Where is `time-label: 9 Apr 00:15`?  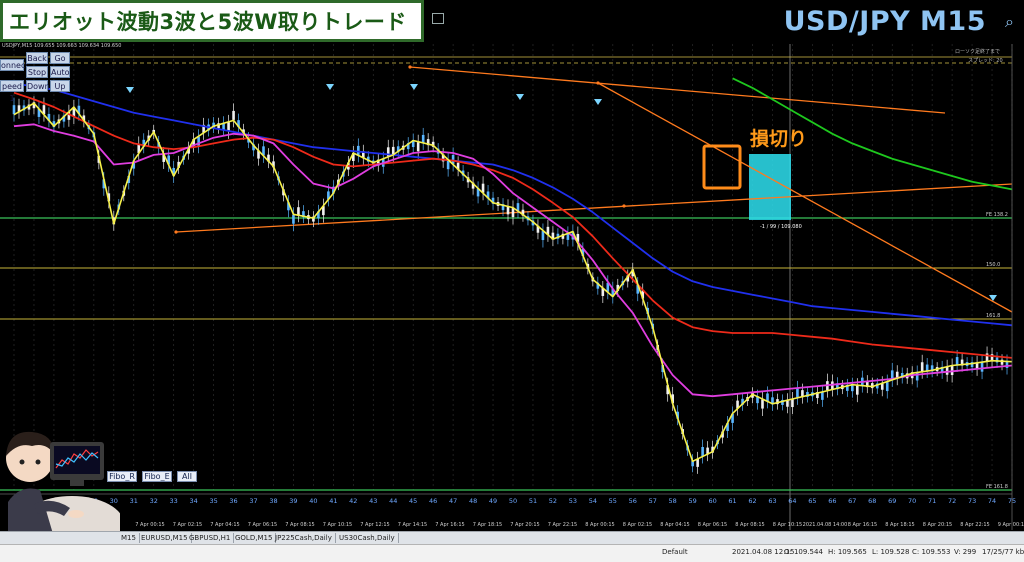 time-label: 9 Apr 00:15 is located at coordinates (1011, 525).